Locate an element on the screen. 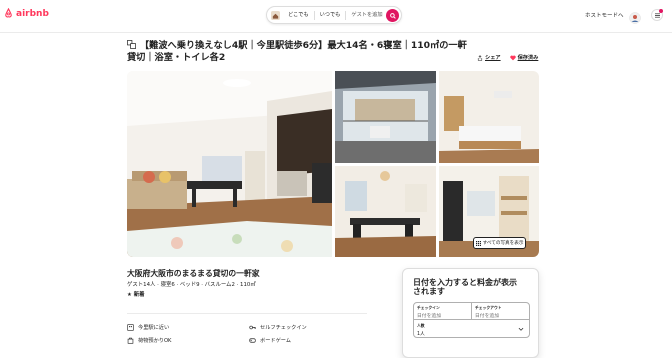 Image resolution: width=672 pixels, height=358 pixels. photo-balcony is located at coordinates (385, 117).